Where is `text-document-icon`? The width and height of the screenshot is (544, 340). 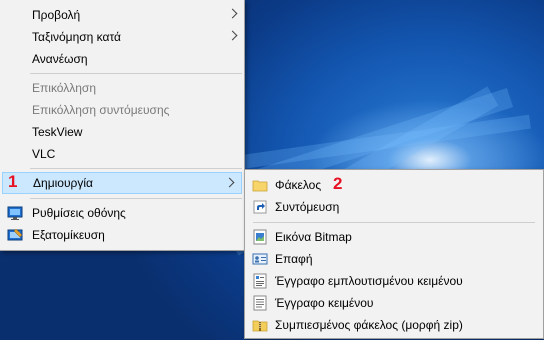 text-document-icon is located at coordinates (260, 303).